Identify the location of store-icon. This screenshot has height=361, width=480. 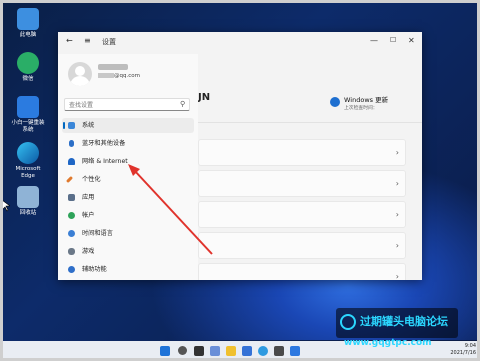
(247, 351).